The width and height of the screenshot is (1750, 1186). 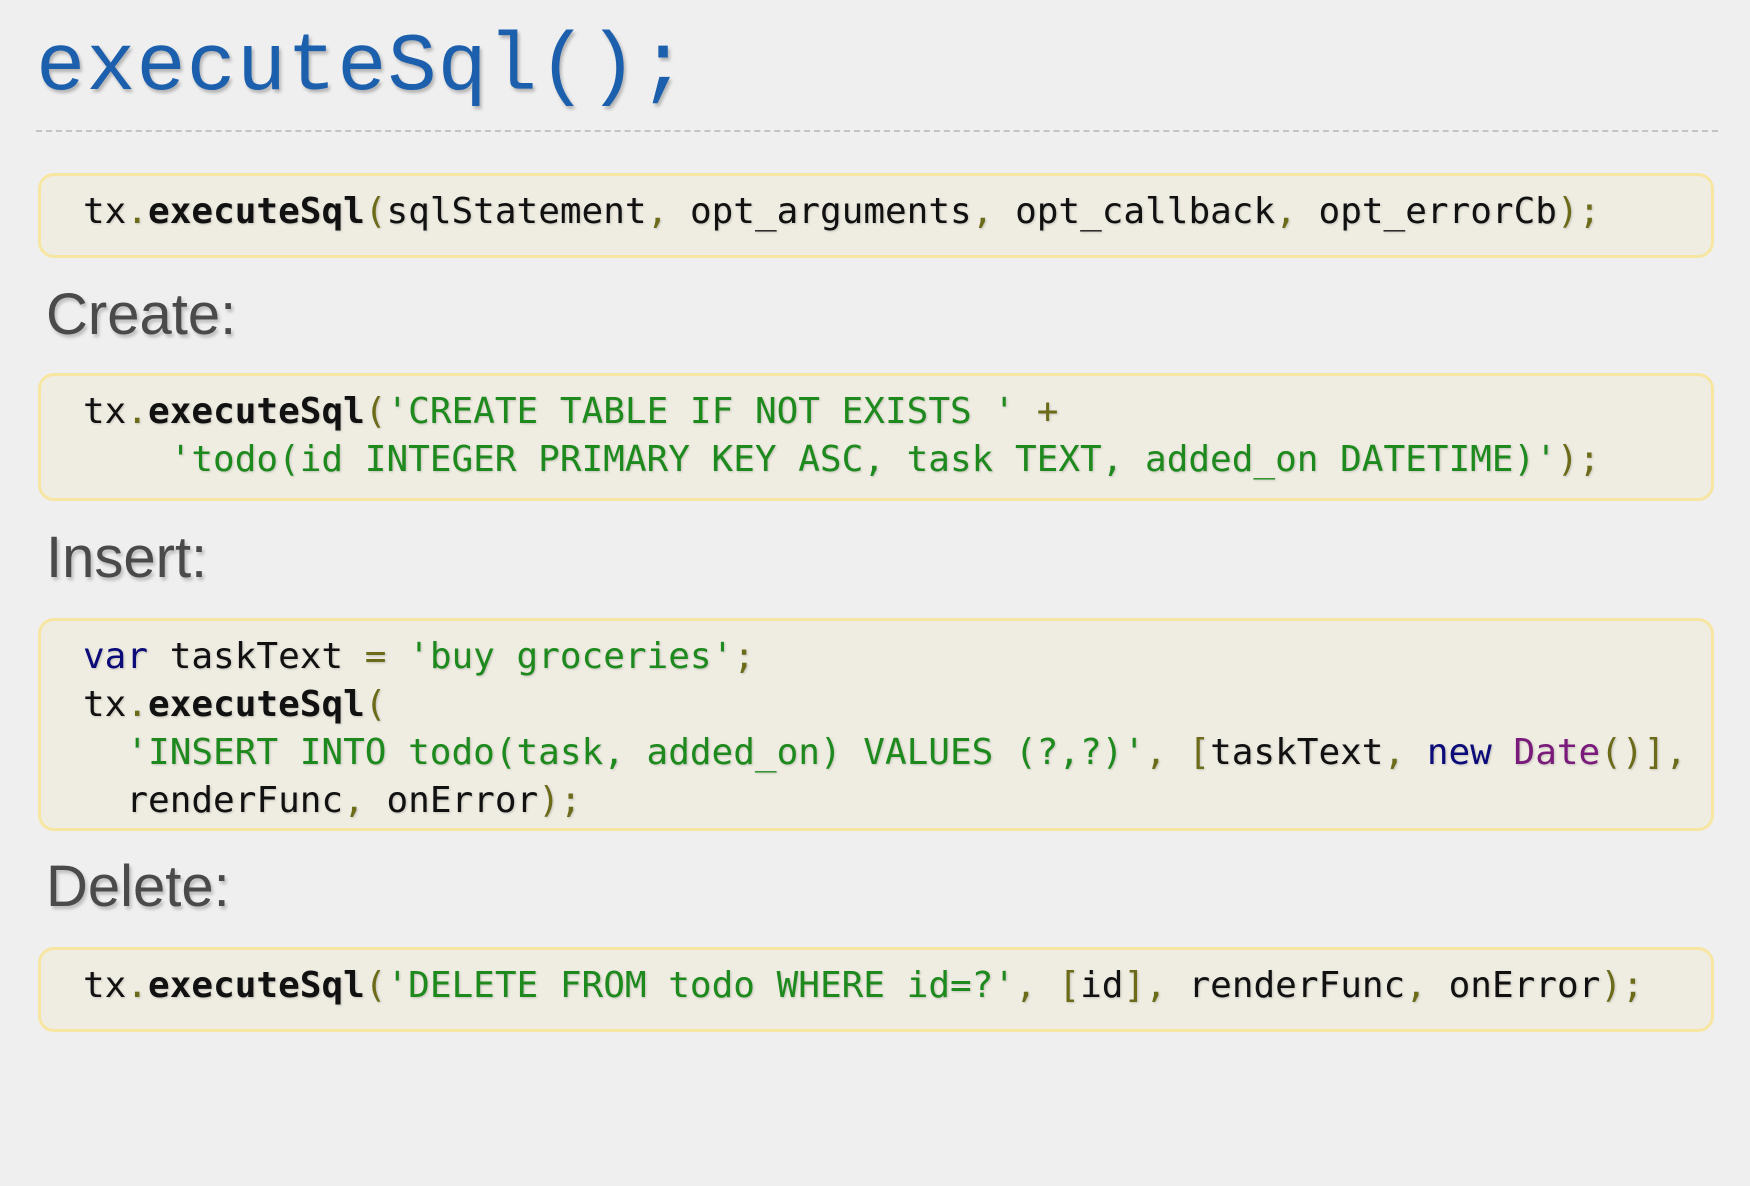 I want to click on section-heading-create: Create:, so click(x=141, y=314).